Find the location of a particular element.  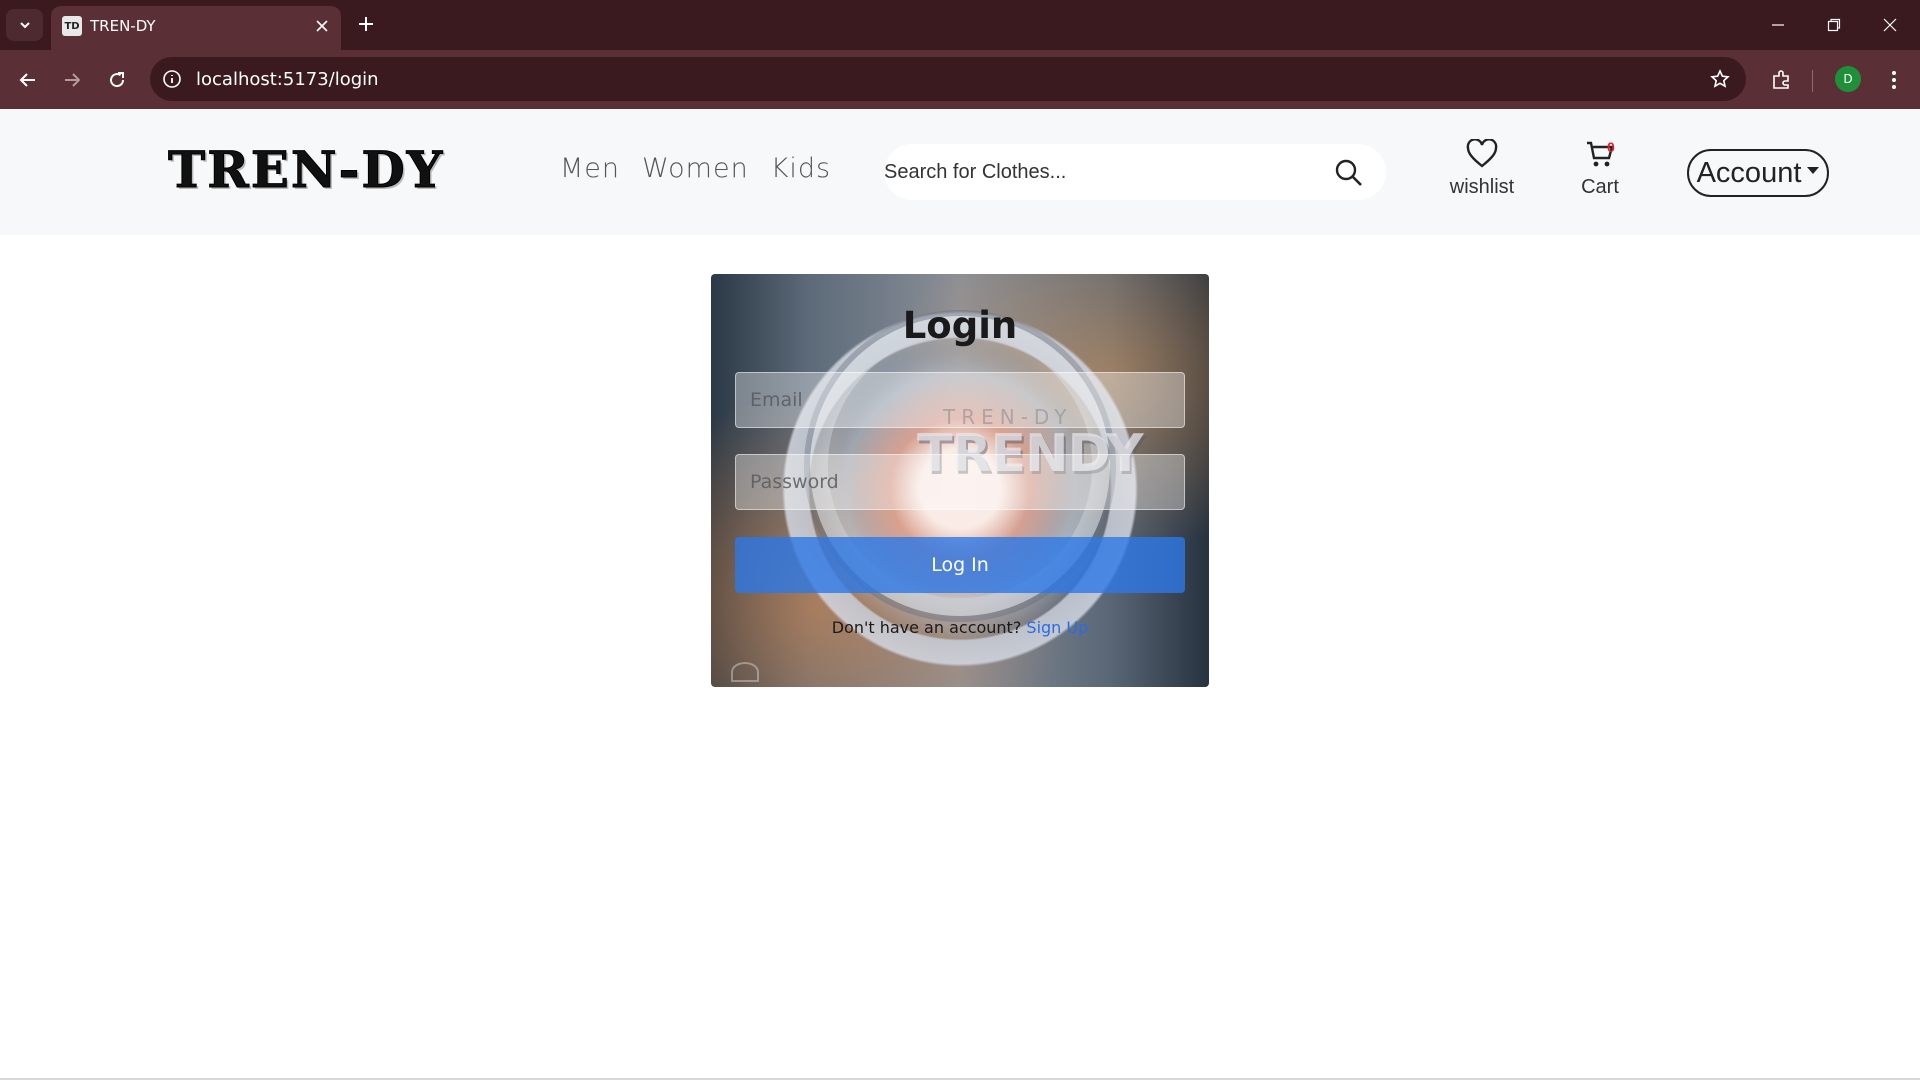

arrow-right-icon is located at coordinates (73, 80).